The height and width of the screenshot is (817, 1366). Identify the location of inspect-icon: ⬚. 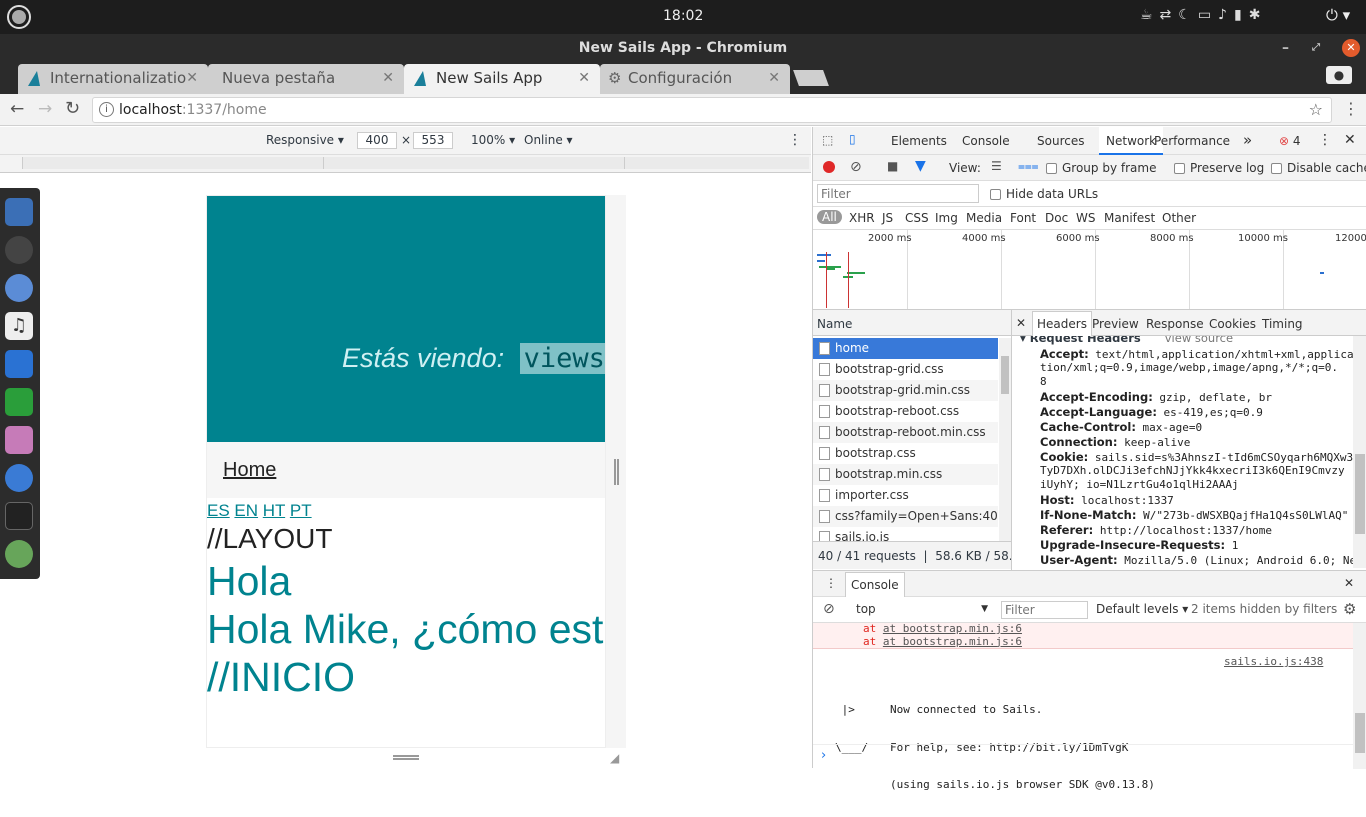
(827, 140).